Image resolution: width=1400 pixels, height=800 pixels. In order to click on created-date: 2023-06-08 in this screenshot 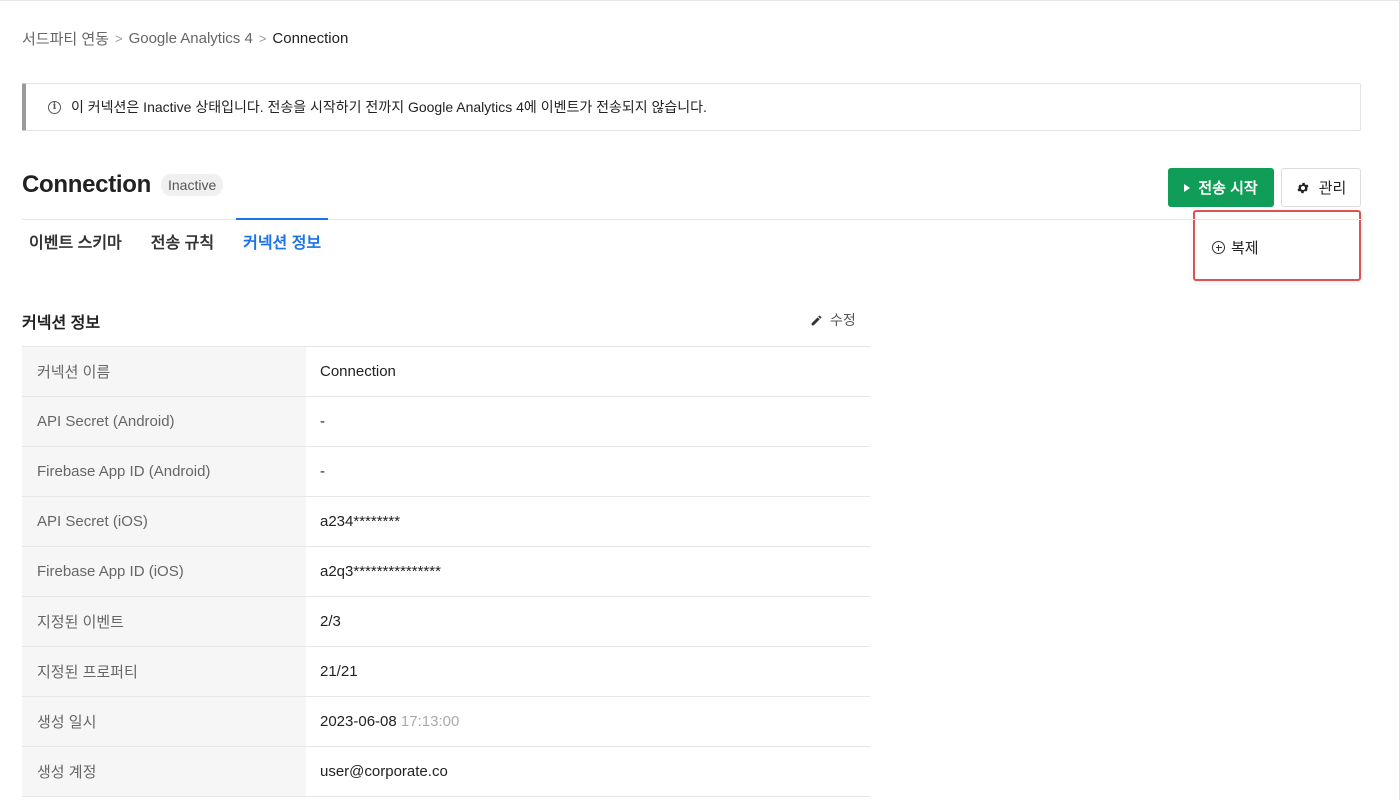, I will do `click(358, 721)`.